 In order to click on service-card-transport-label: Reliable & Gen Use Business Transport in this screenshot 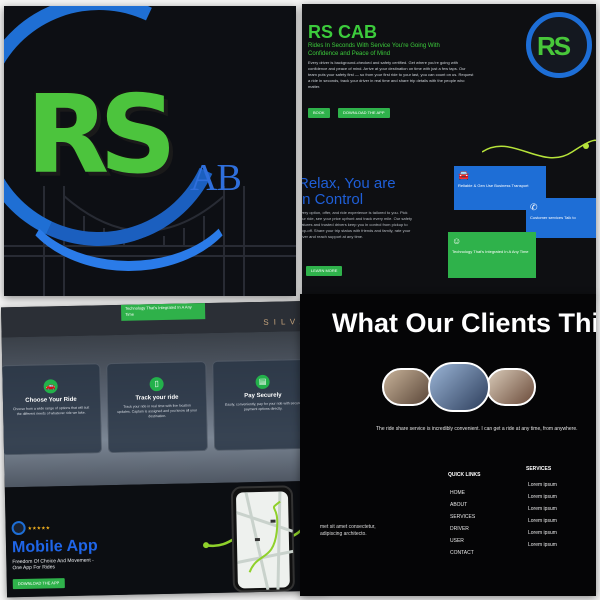, I will do `click(493, 185)`.